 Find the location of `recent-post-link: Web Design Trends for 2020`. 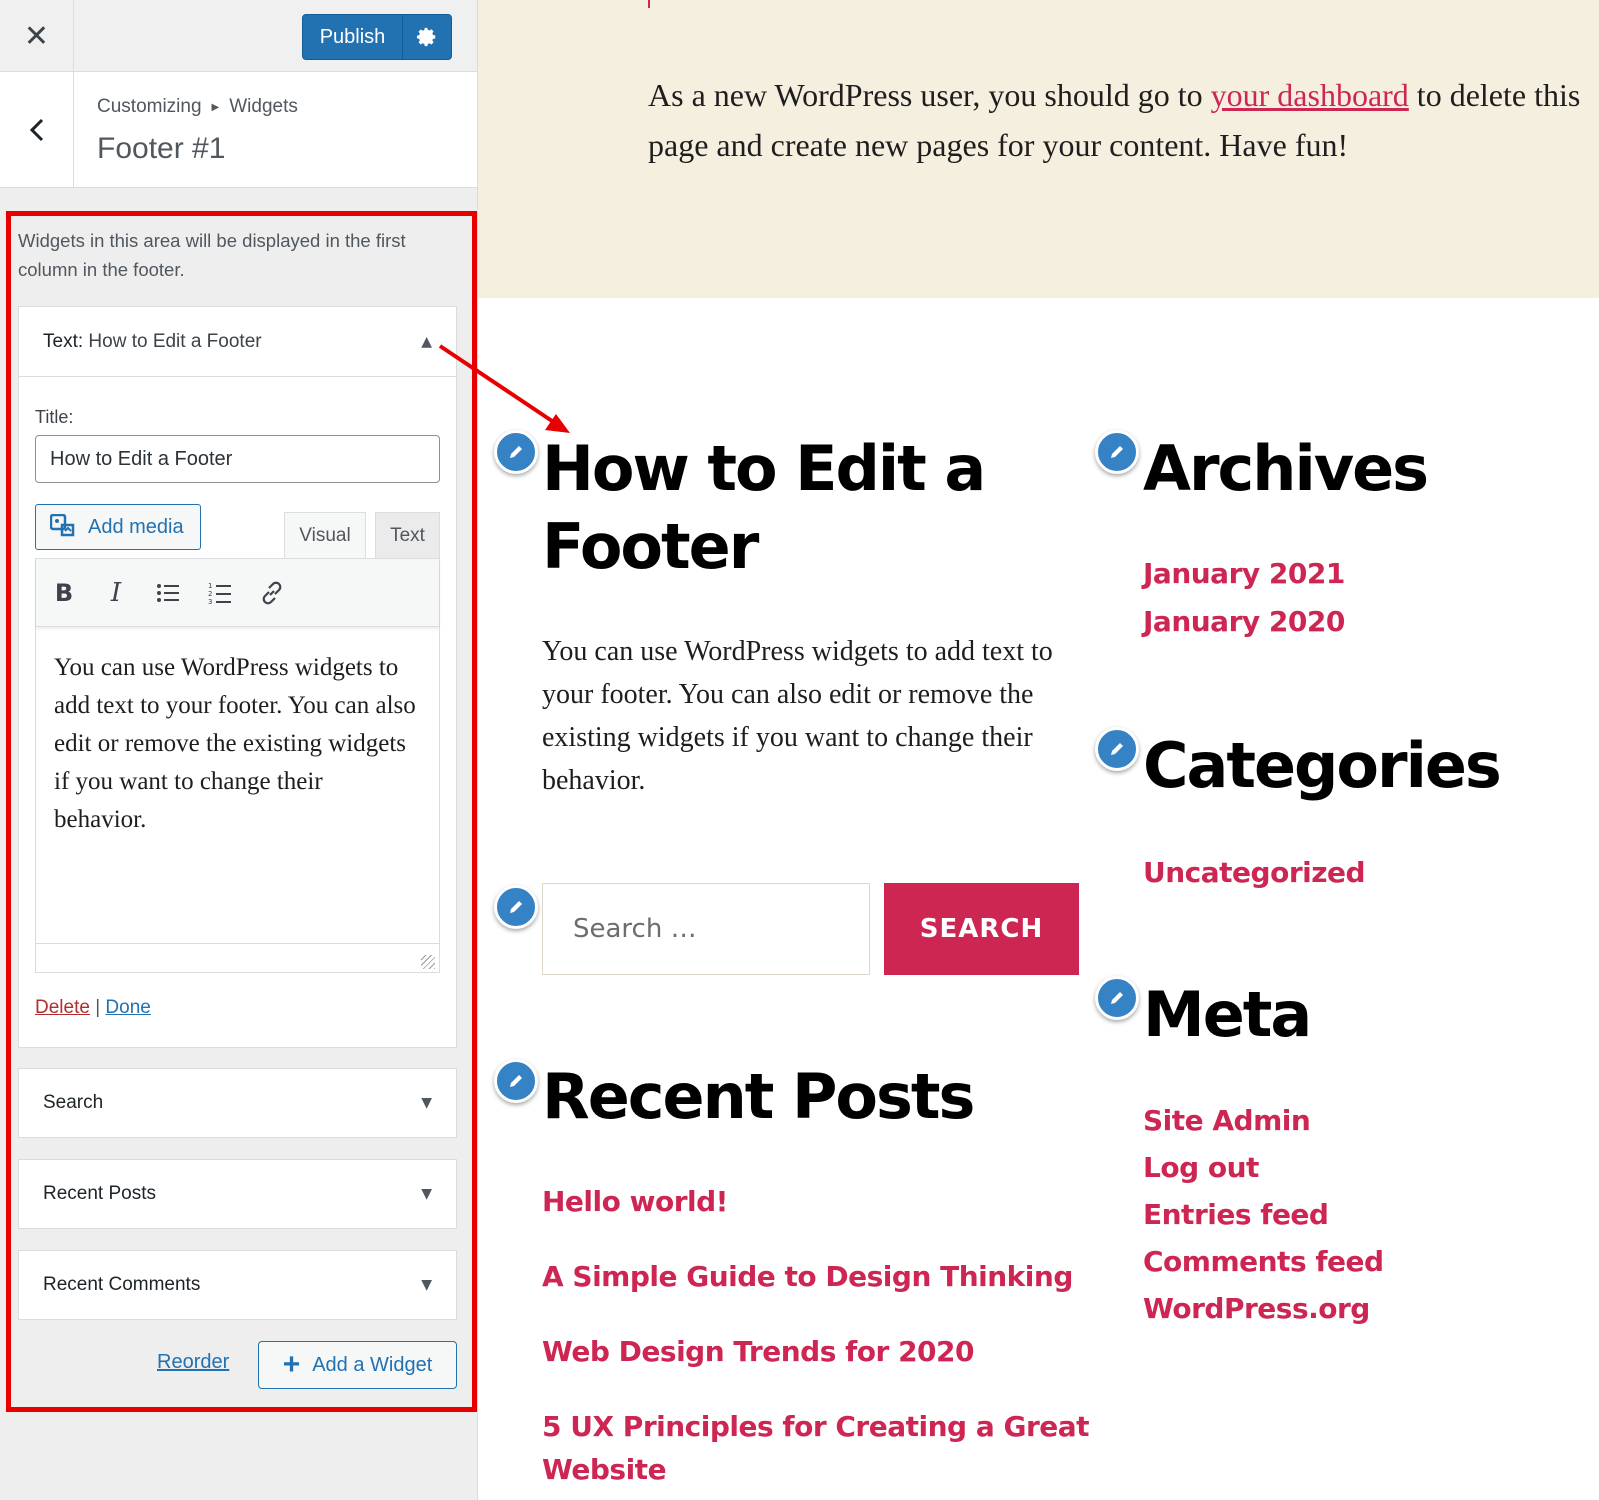

recent-post-link: Web Design Trends for 2020 is located at coordinates (758, 1351).